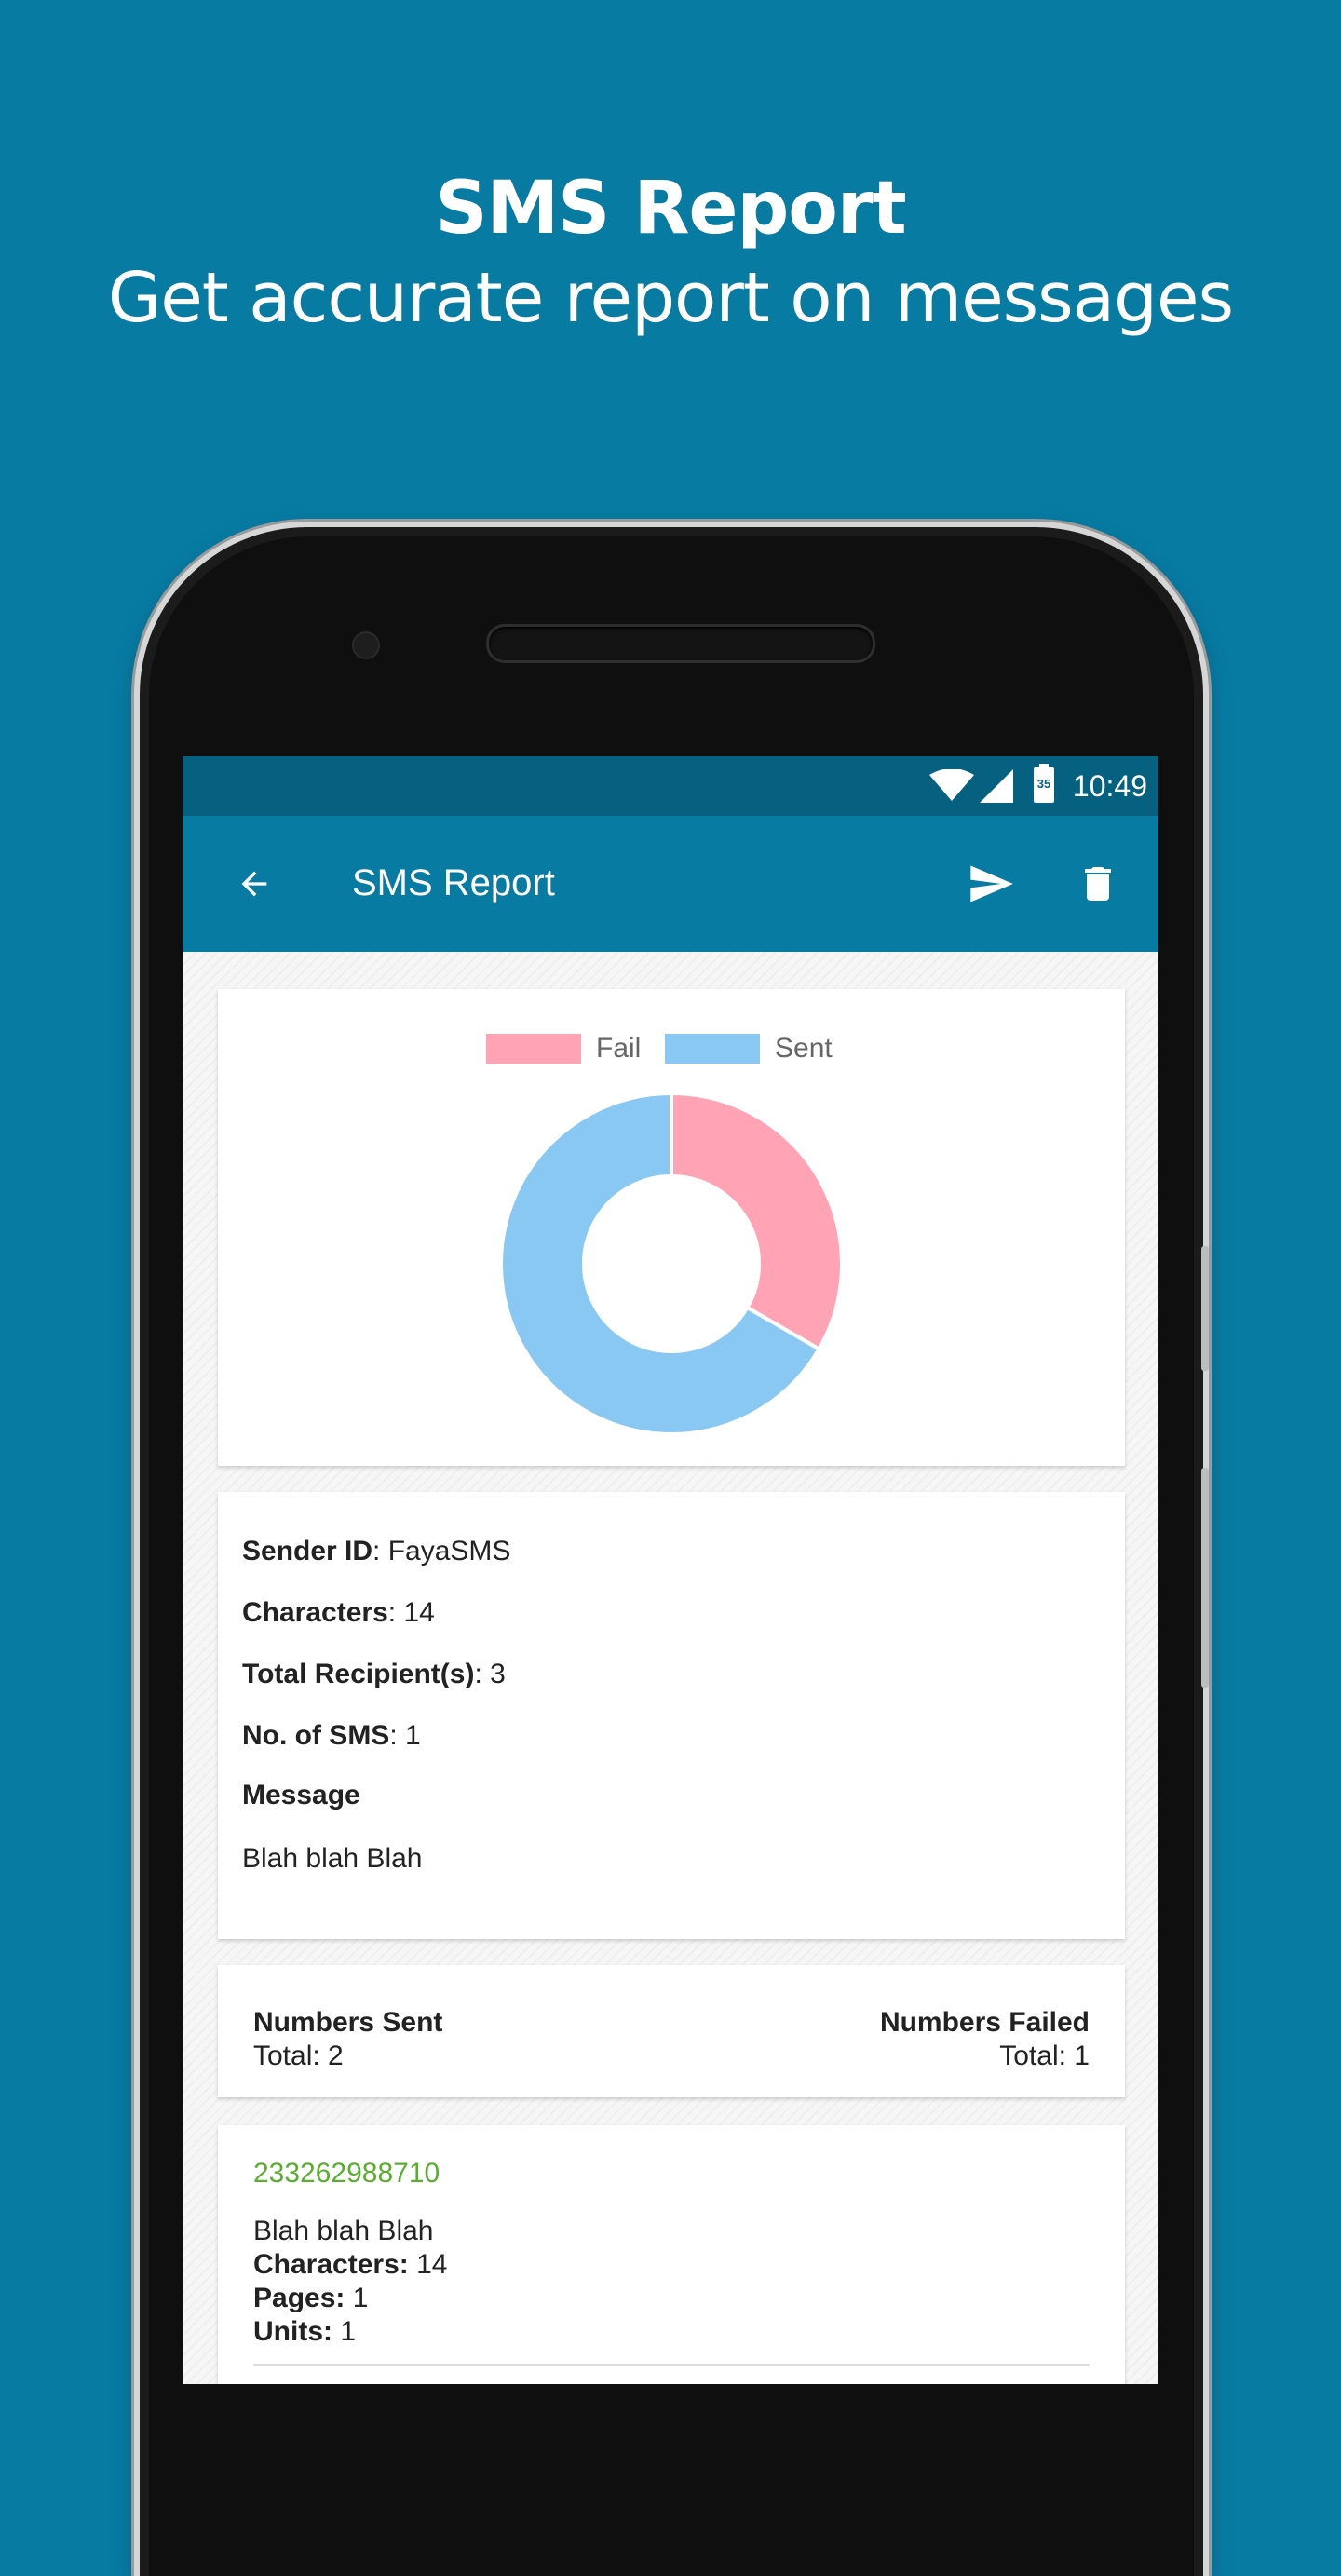  Describe the element at coordinates (985, 2040) in the screenshot. I see `numbers-failed-block: Numbers Failed Total: 1` at that location.